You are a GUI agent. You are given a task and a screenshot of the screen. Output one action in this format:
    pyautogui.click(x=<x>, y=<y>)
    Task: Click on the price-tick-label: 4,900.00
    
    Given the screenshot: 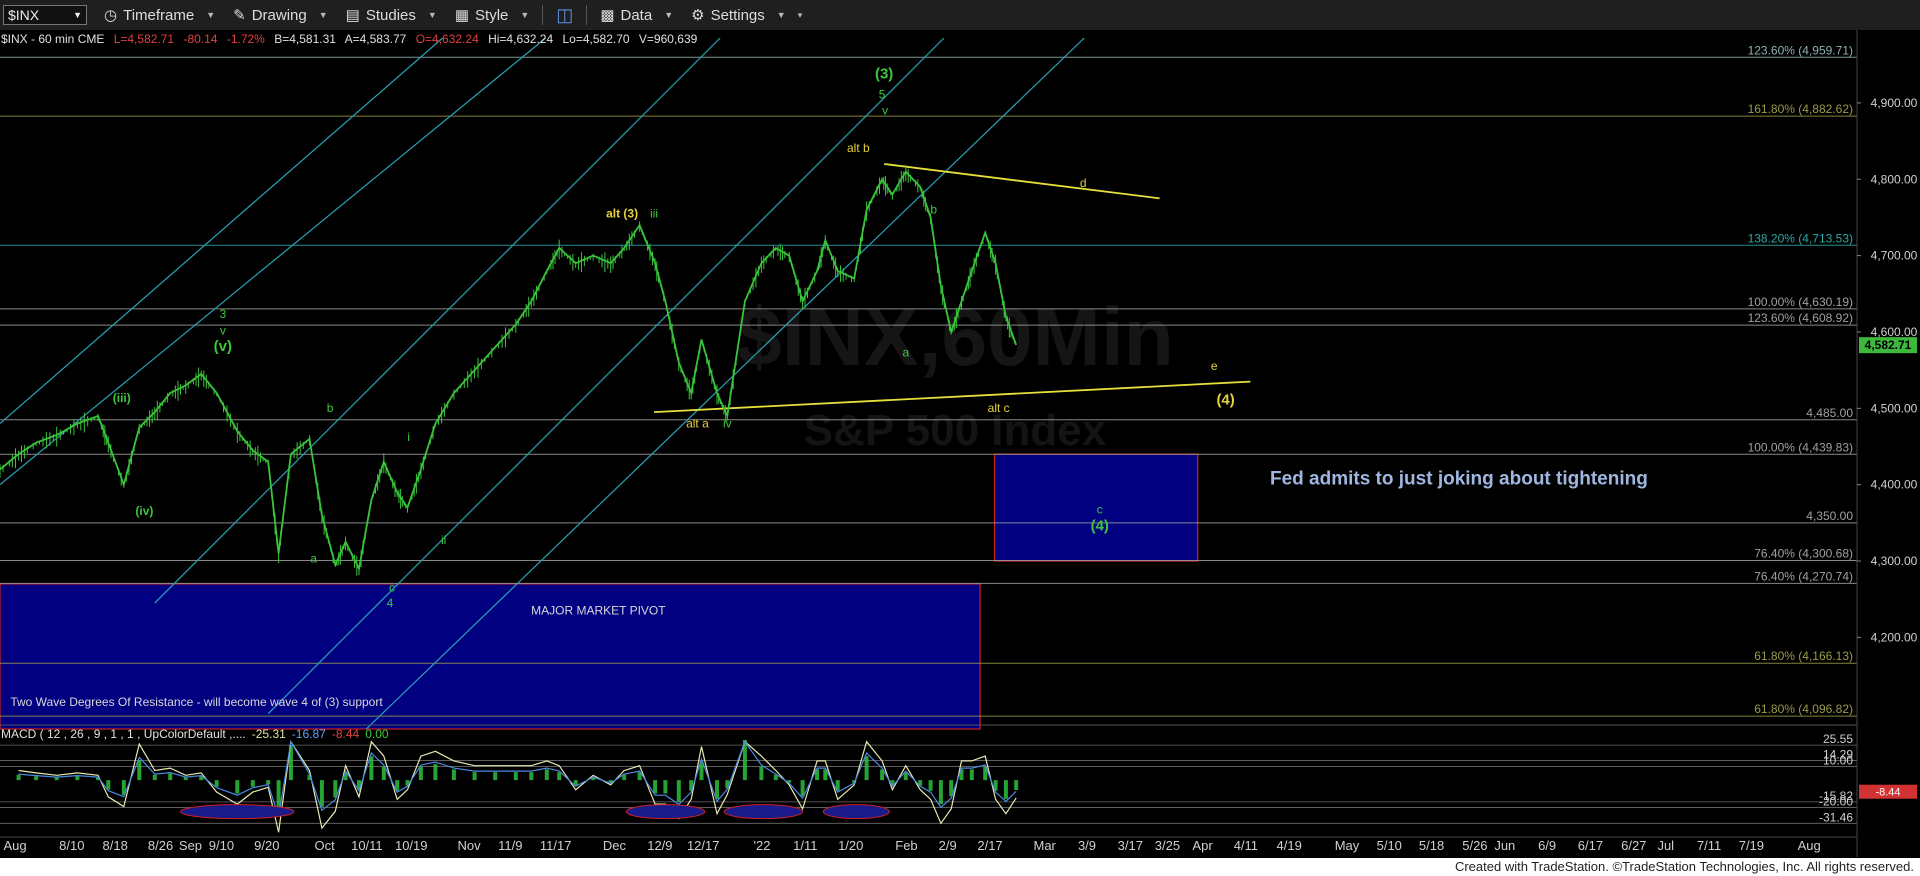 What is the action you would take?
    pyautogui.click(x=1894, y=103)
    